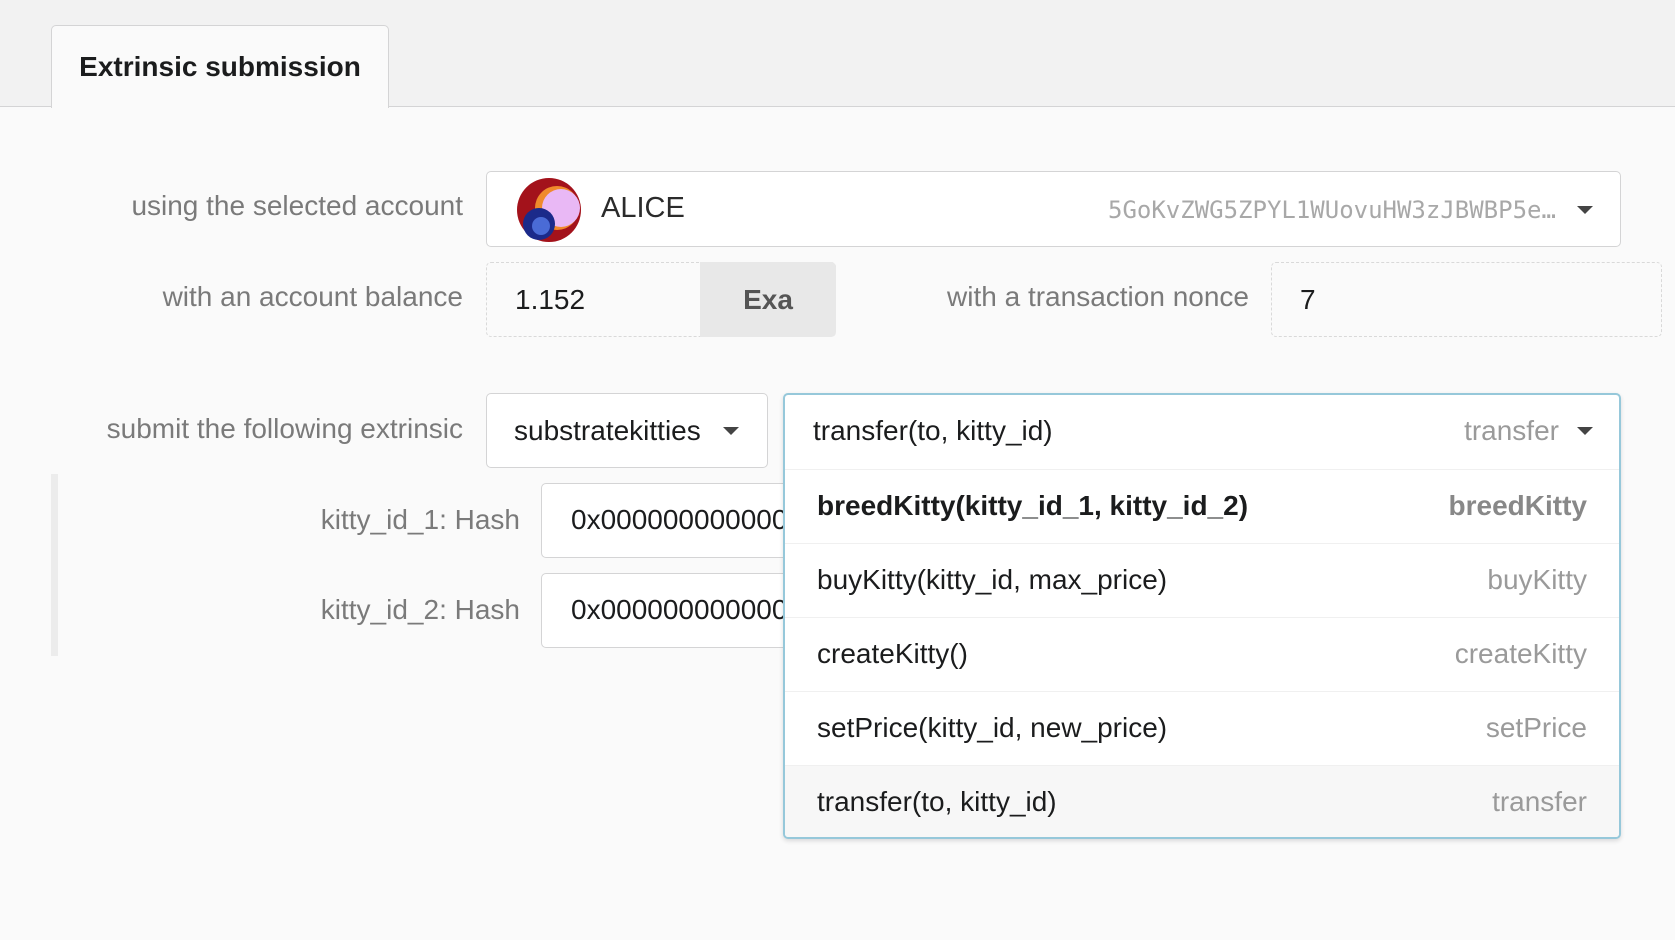  Describe the element at coordinates (312, 296) in the screenshot. I see `balance-label: with an account balance` at that location.